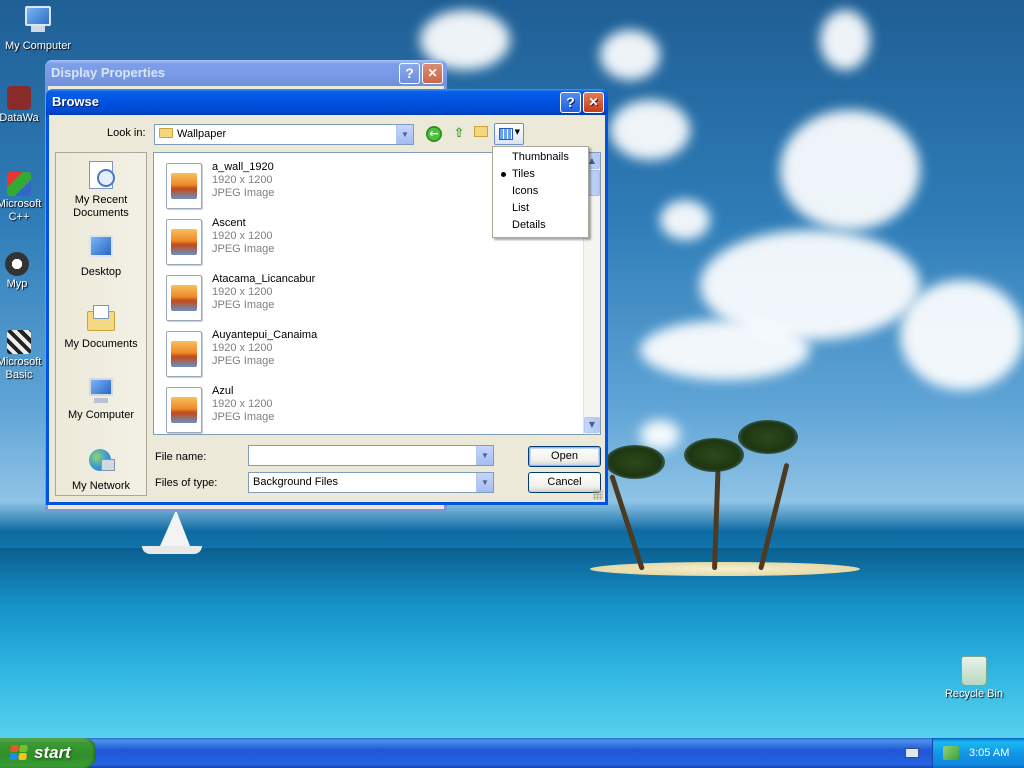 The height and width of the screenshot is (768, 1024). What do you see at coordinates (19, 184) in the screenshot?
I see `visual-cpp-icon` at bounding box center [19, 184].